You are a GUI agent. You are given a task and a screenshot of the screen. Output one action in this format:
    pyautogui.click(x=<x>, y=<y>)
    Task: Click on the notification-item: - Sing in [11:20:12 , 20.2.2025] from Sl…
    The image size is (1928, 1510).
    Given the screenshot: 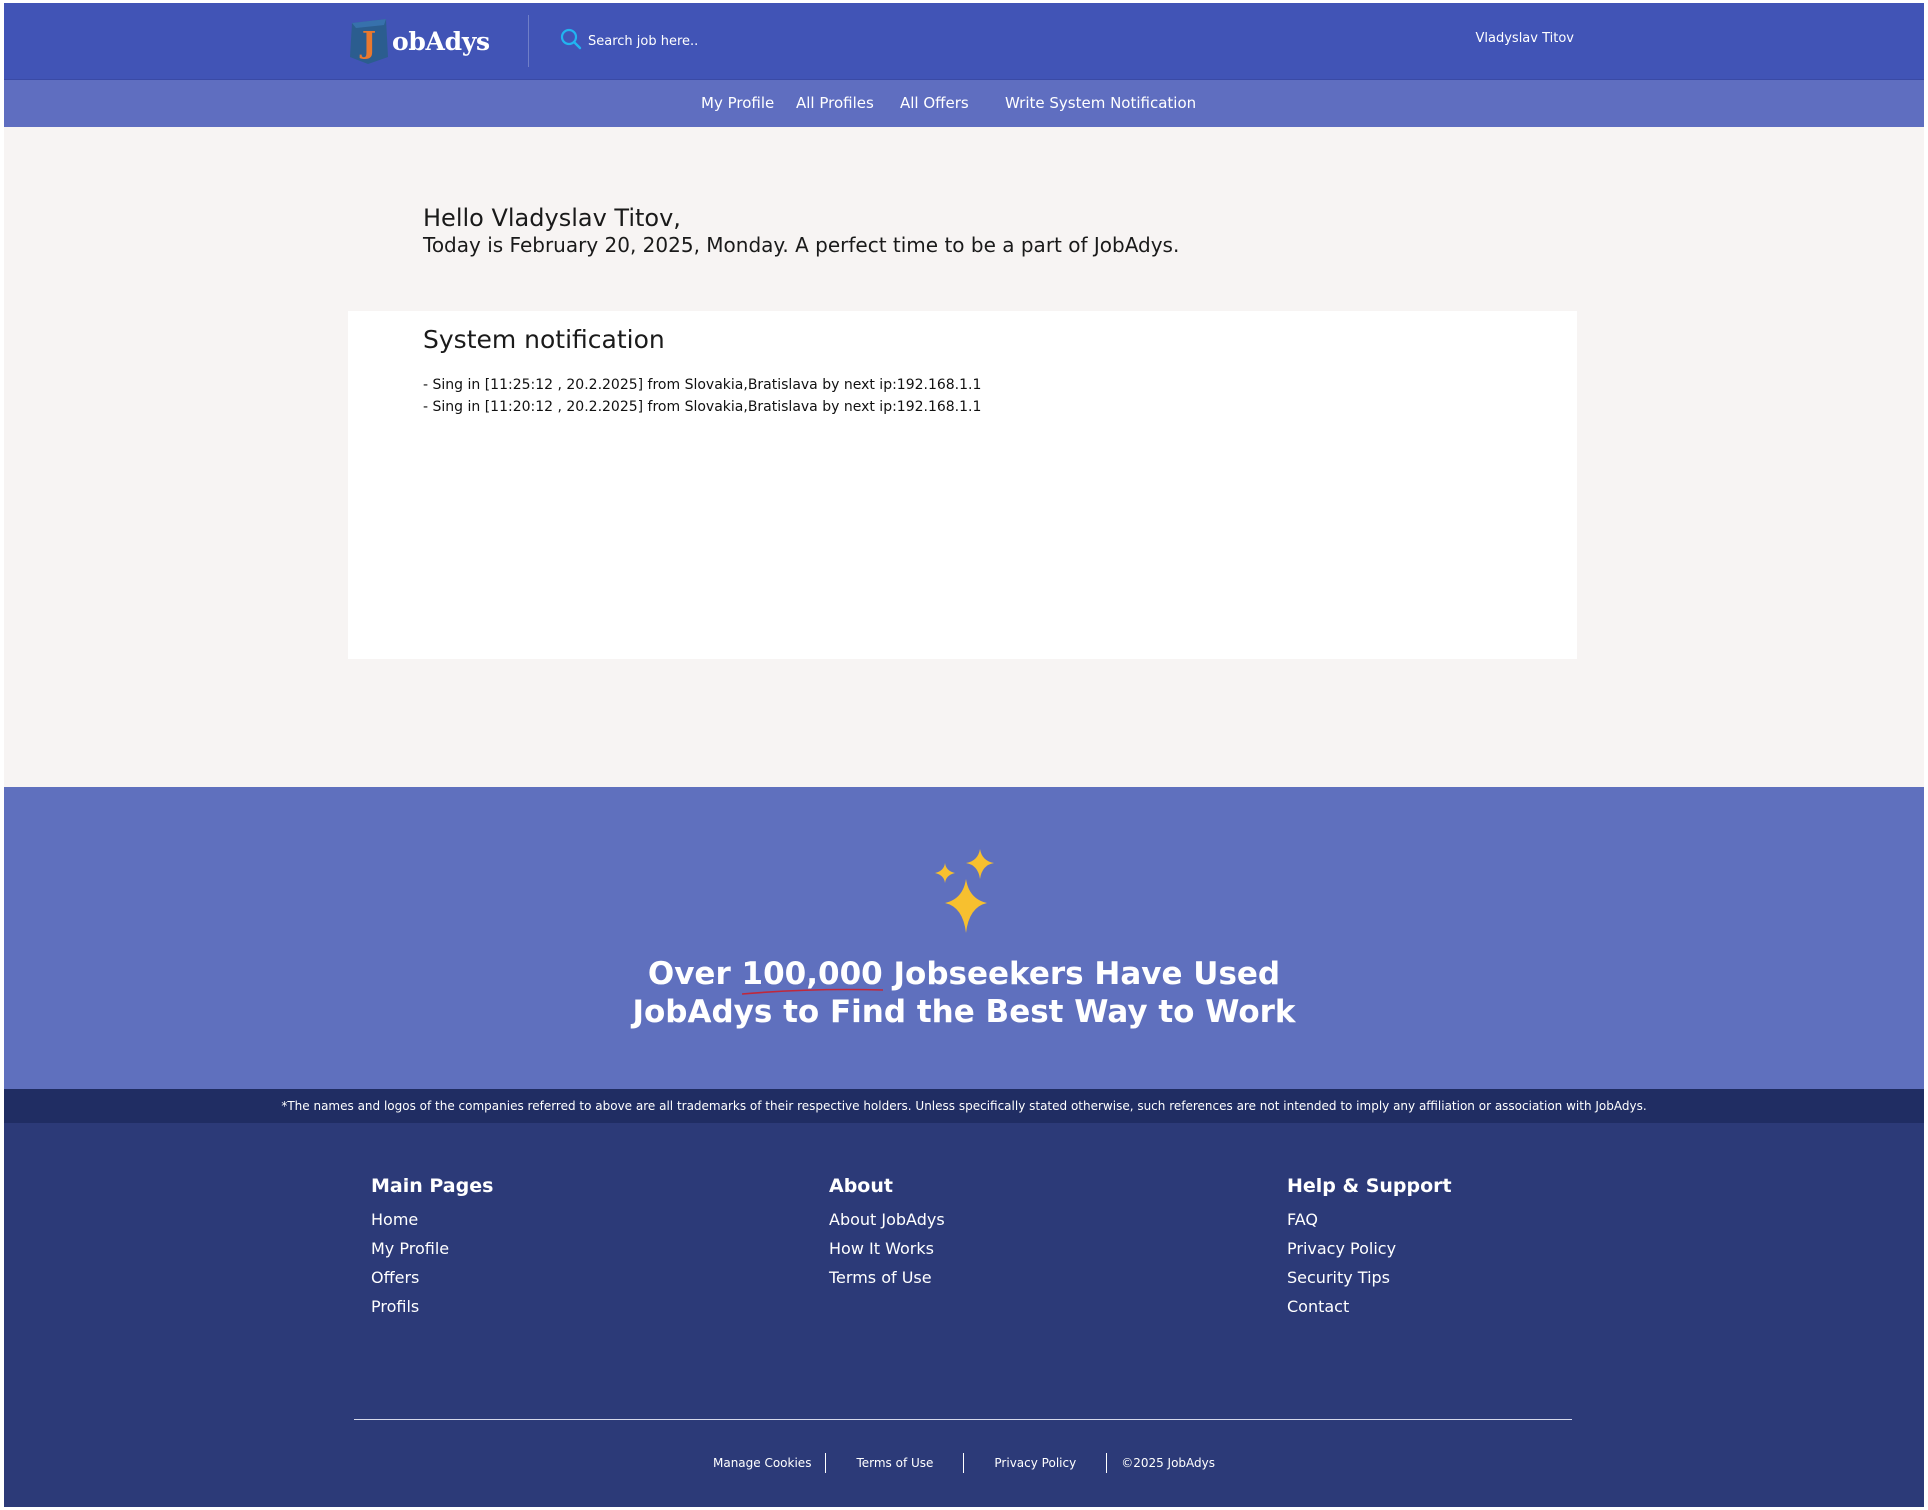 What is the action you would take?
    pyautogui.click(x=702, y=407)
    